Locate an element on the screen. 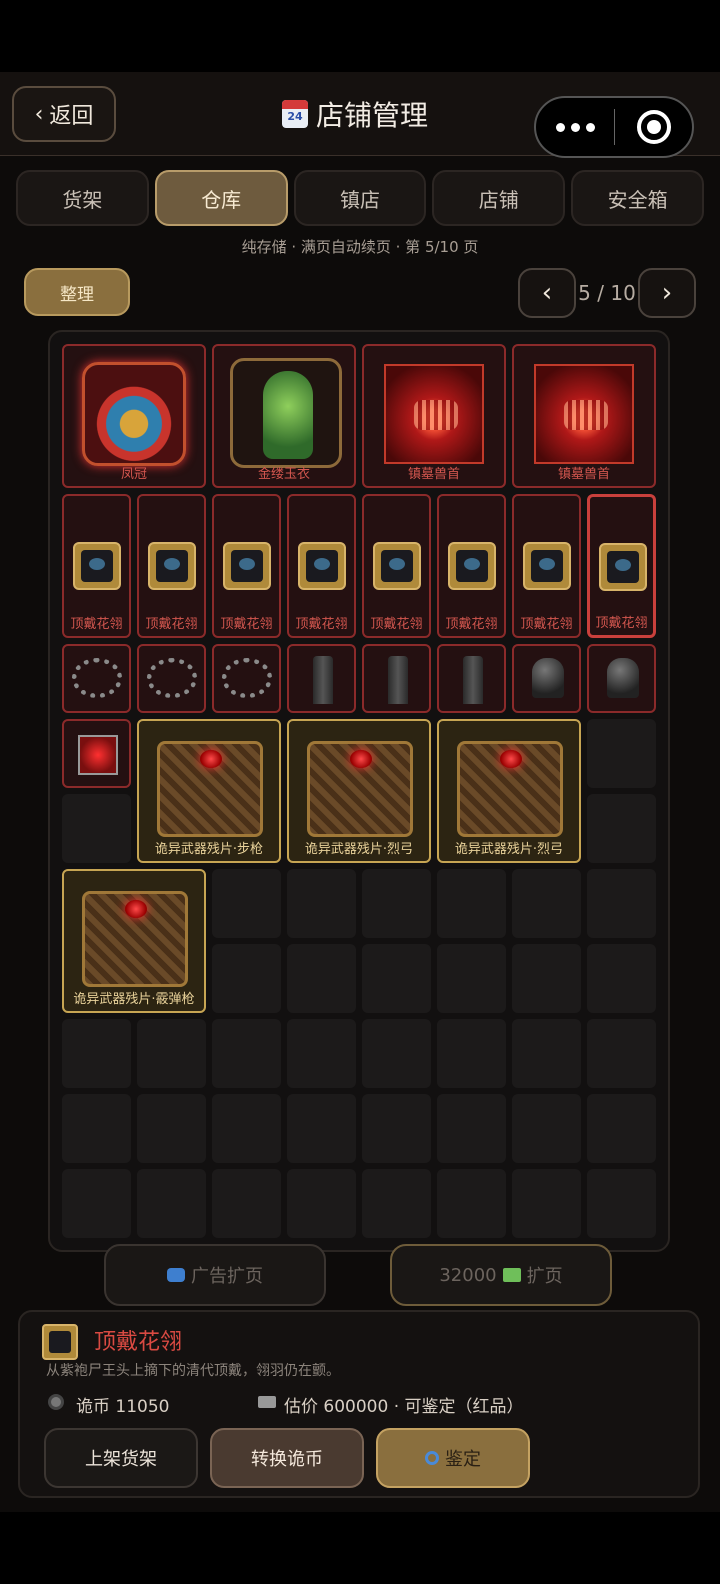 This screenshot has height=1584, width=720. tab-warehouse: 仓库 is located at coordinates (221, 198).